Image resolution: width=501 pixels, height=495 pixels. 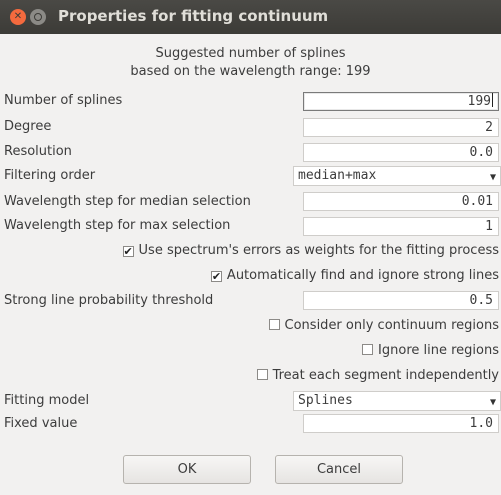 I want to click on median-step-field: 0.01, so click(x=401, y=201).